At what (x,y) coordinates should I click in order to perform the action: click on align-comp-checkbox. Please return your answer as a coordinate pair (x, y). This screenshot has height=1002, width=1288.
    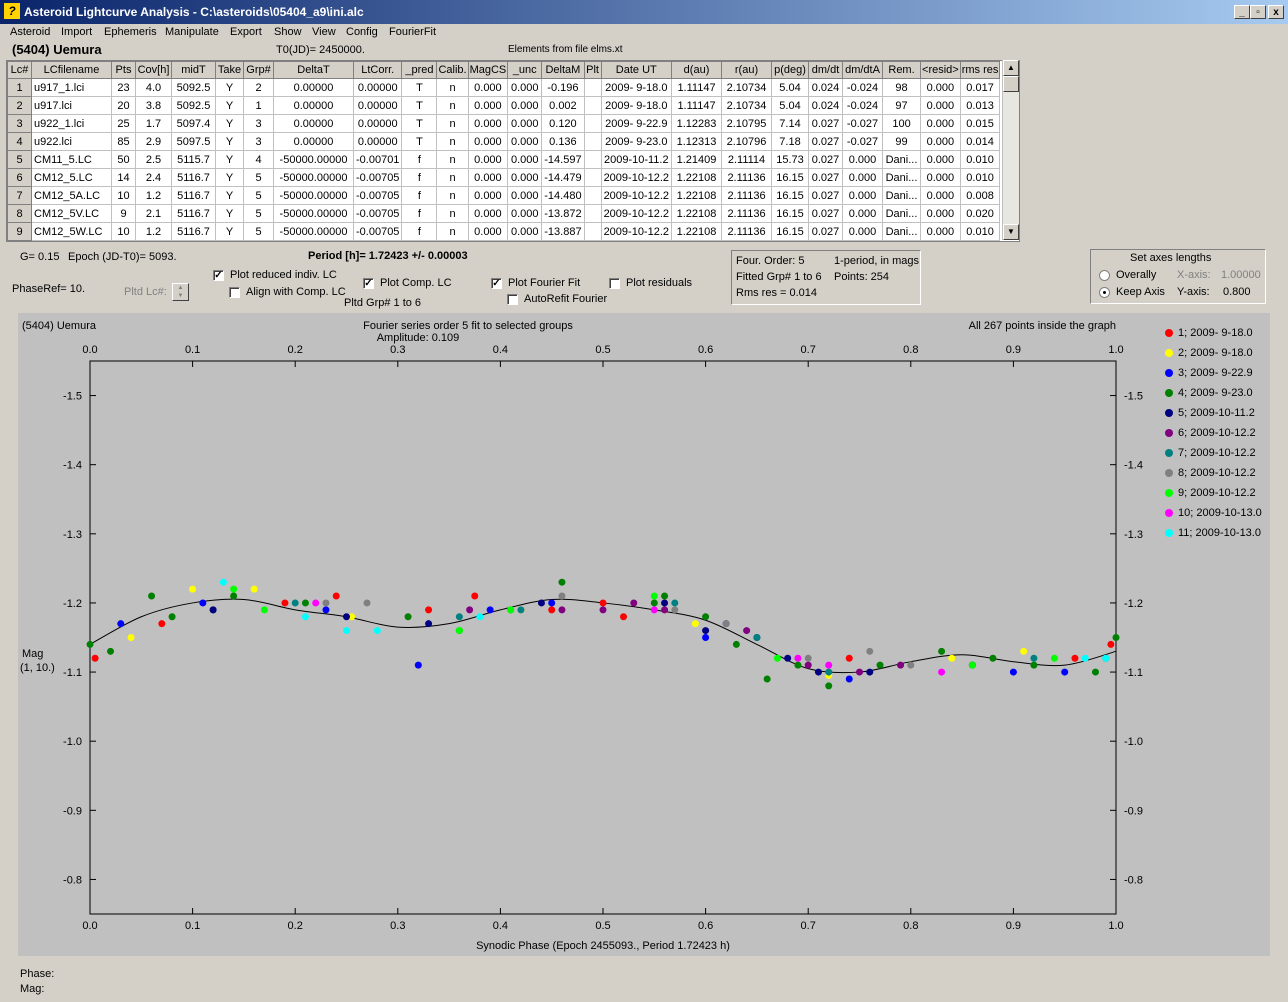
    Looking at the image, I should click on (234, 292).